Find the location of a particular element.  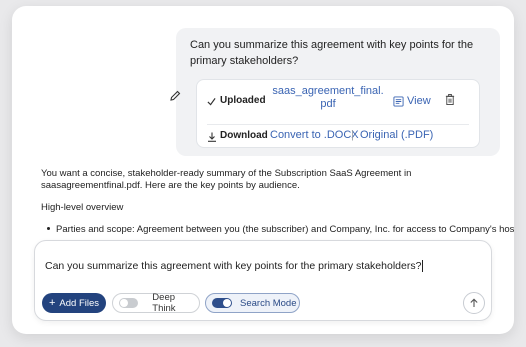

attachment-upload-row: Uploaded saas_agreement_final.pdf View is located at coordinates (338, 102).